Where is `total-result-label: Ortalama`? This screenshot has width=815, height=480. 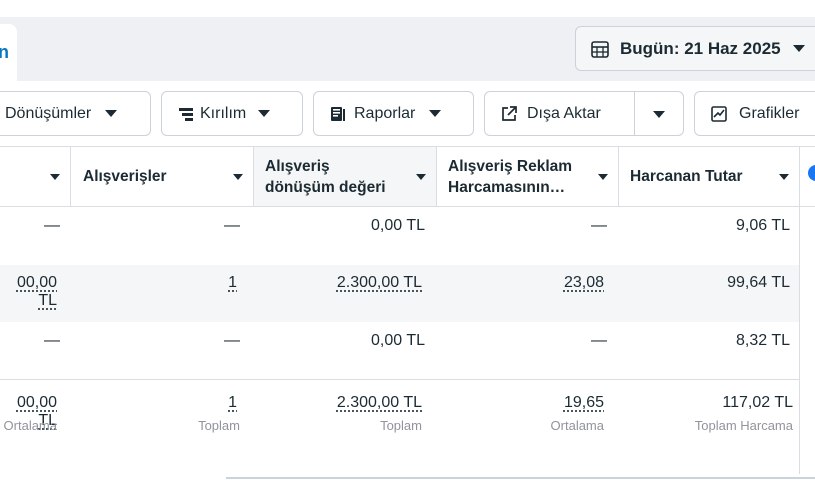
total-result-label: Ortalama is located at coordinates (30, 425).